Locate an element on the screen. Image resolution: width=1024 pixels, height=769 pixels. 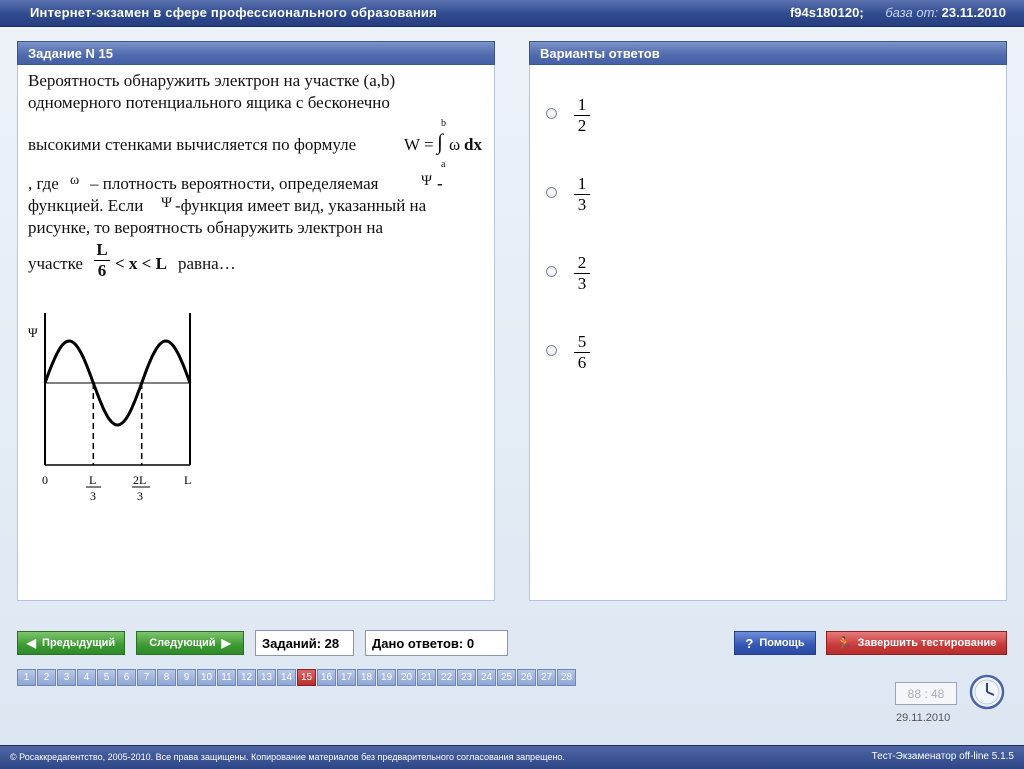
answer-denominator: 6 is located at coordinates (582, 362).